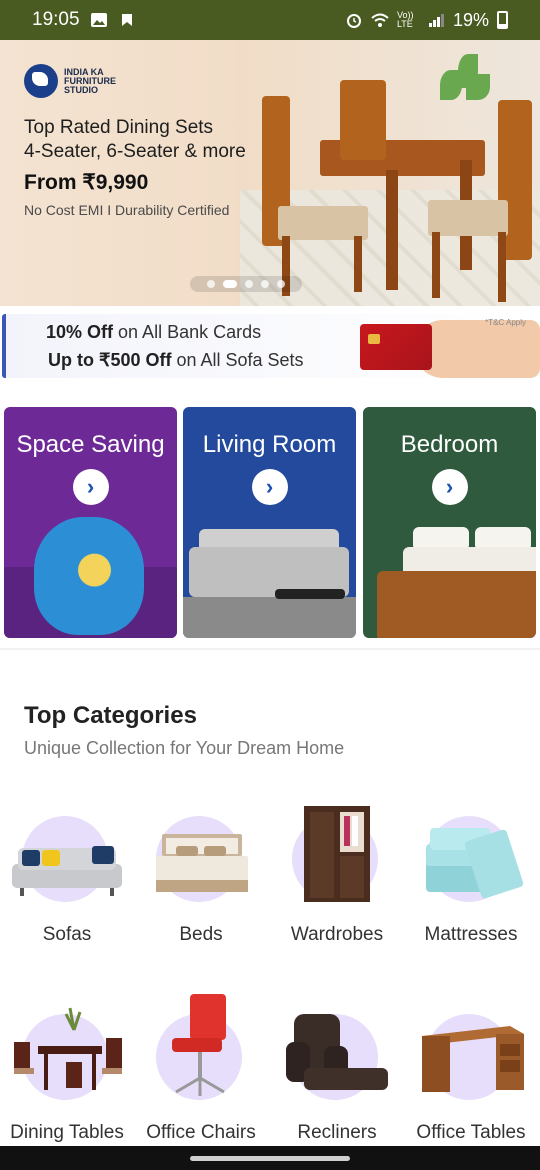  I want to click on hero-title-line1: Top Rated Dining Sets, so click(119, 127).